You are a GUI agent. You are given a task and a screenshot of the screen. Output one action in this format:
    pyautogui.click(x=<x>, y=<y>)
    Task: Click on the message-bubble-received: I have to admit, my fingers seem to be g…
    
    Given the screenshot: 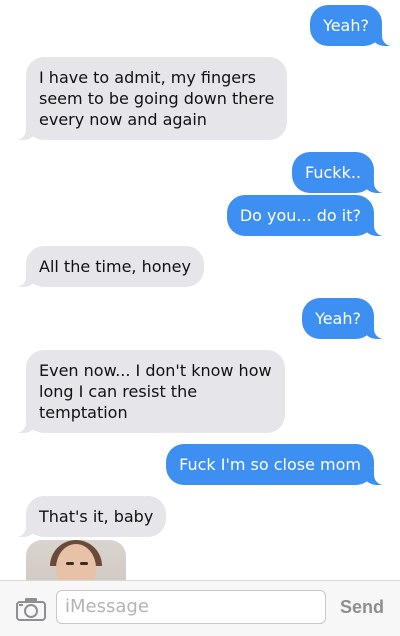 What is the action you would take?
    pyautogui.click(x=146, y=98)
    